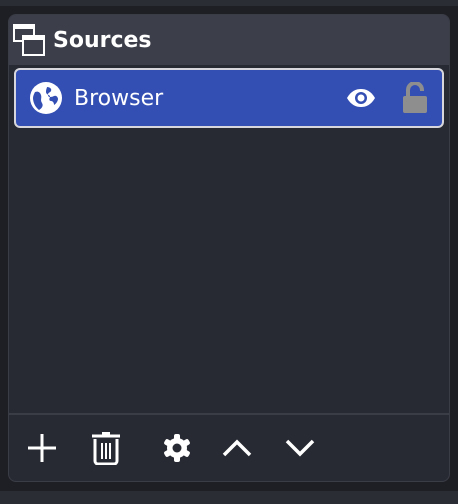 The height and width of the screenshot is (504, 458). I want to click on source-item: Browser, so click(229, 98).